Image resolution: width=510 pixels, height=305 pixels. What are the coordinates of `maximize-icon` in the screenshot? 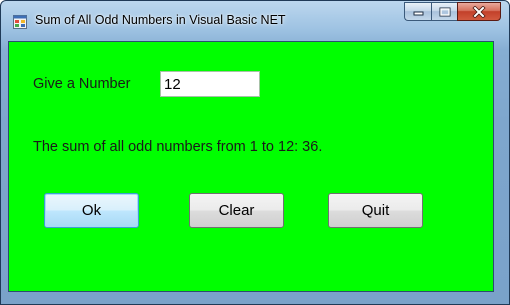 It's located at (444, 11).